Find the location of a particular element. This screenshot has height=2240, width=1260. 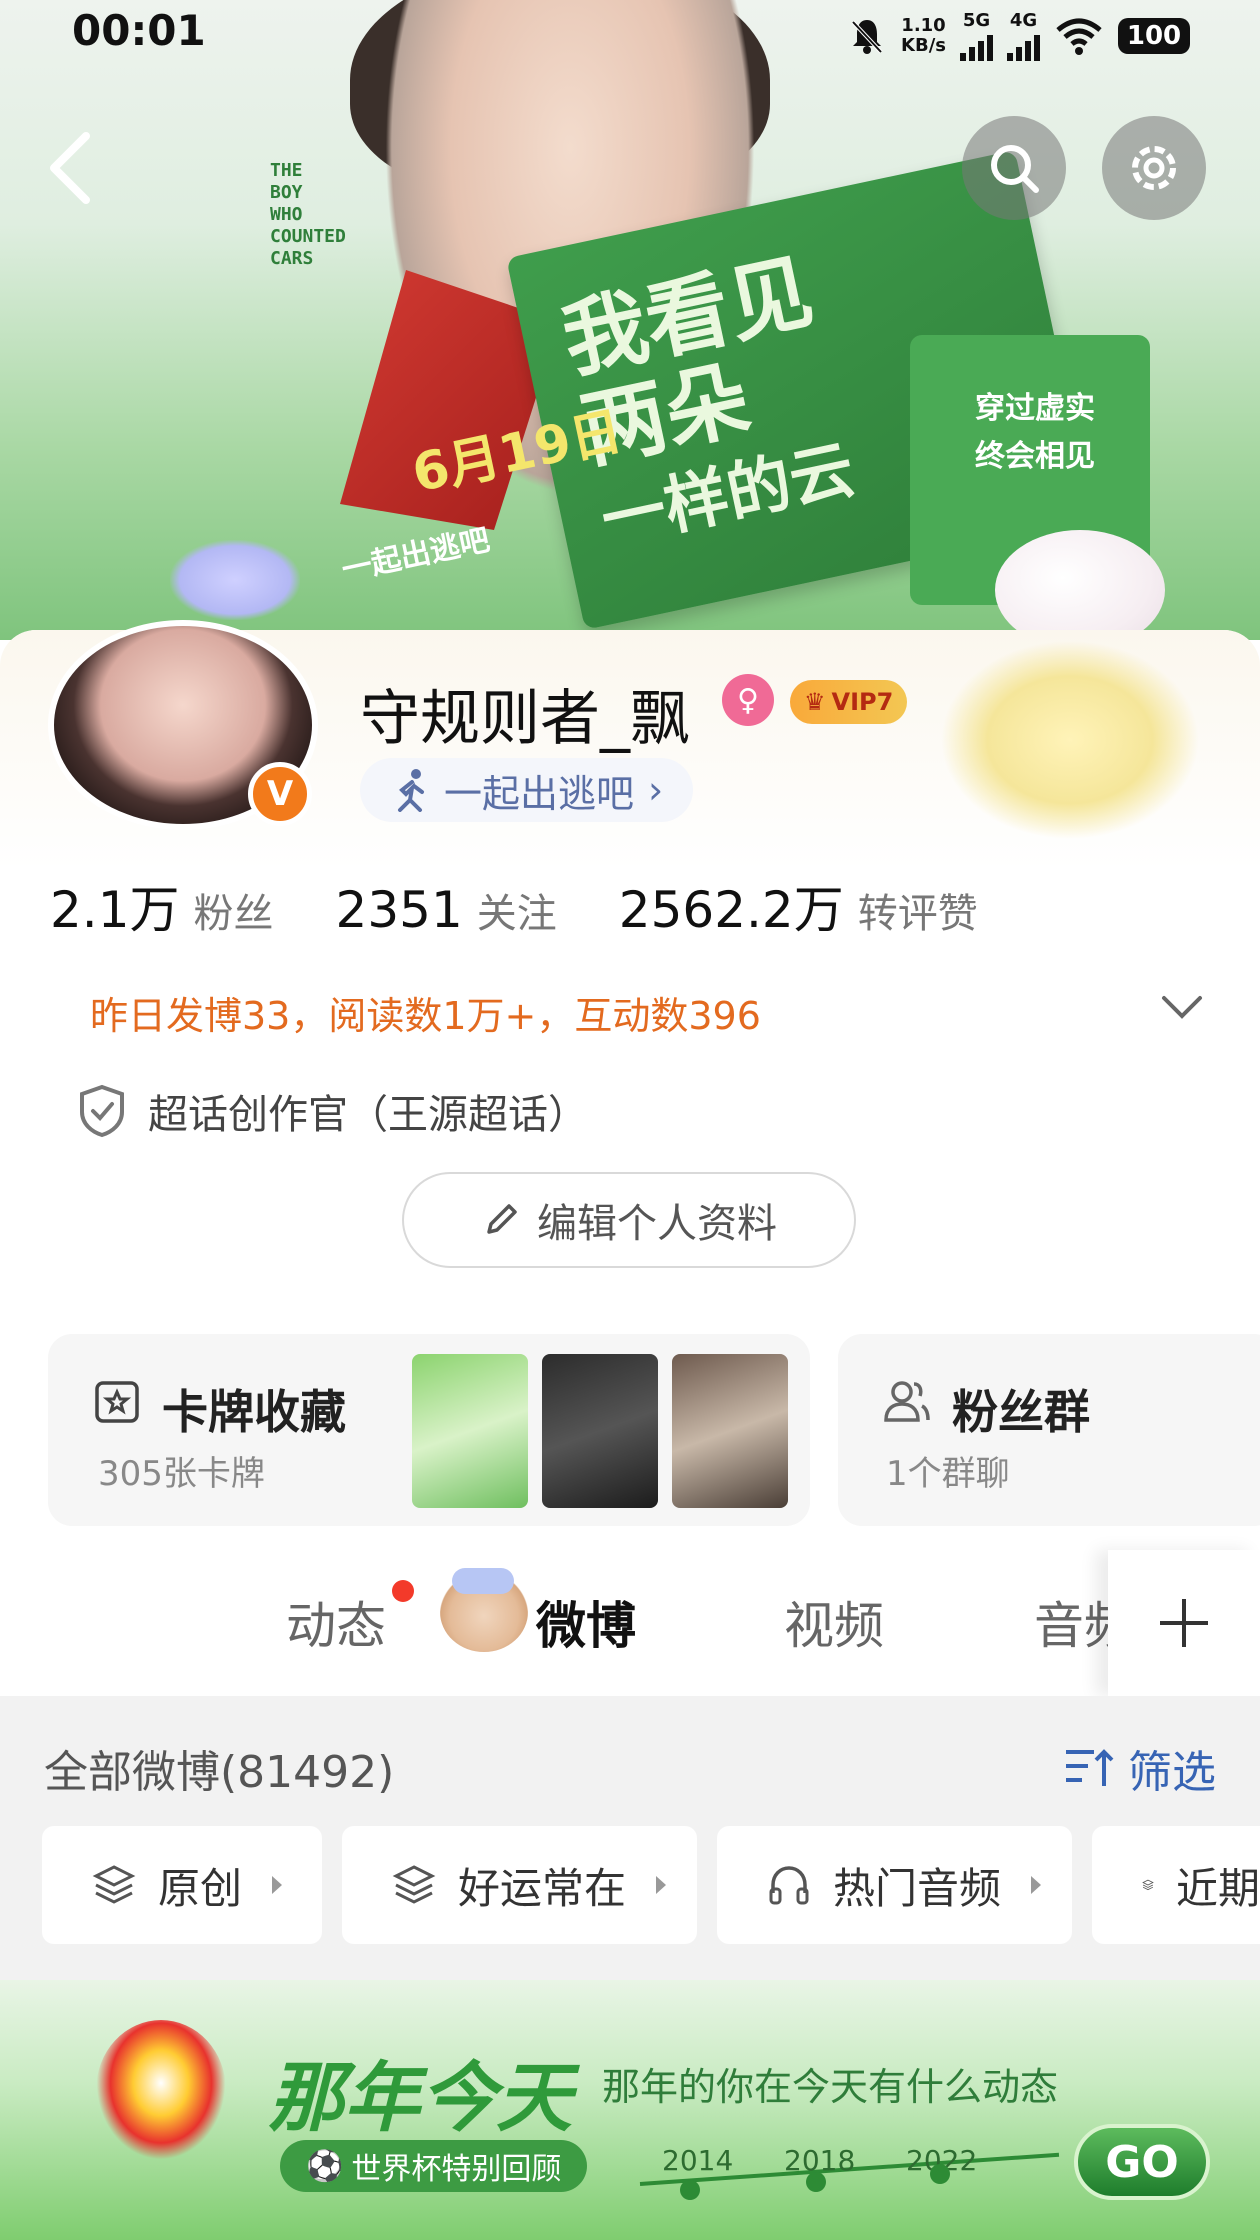

plus-icon is located at coordinates (1184, 1623).